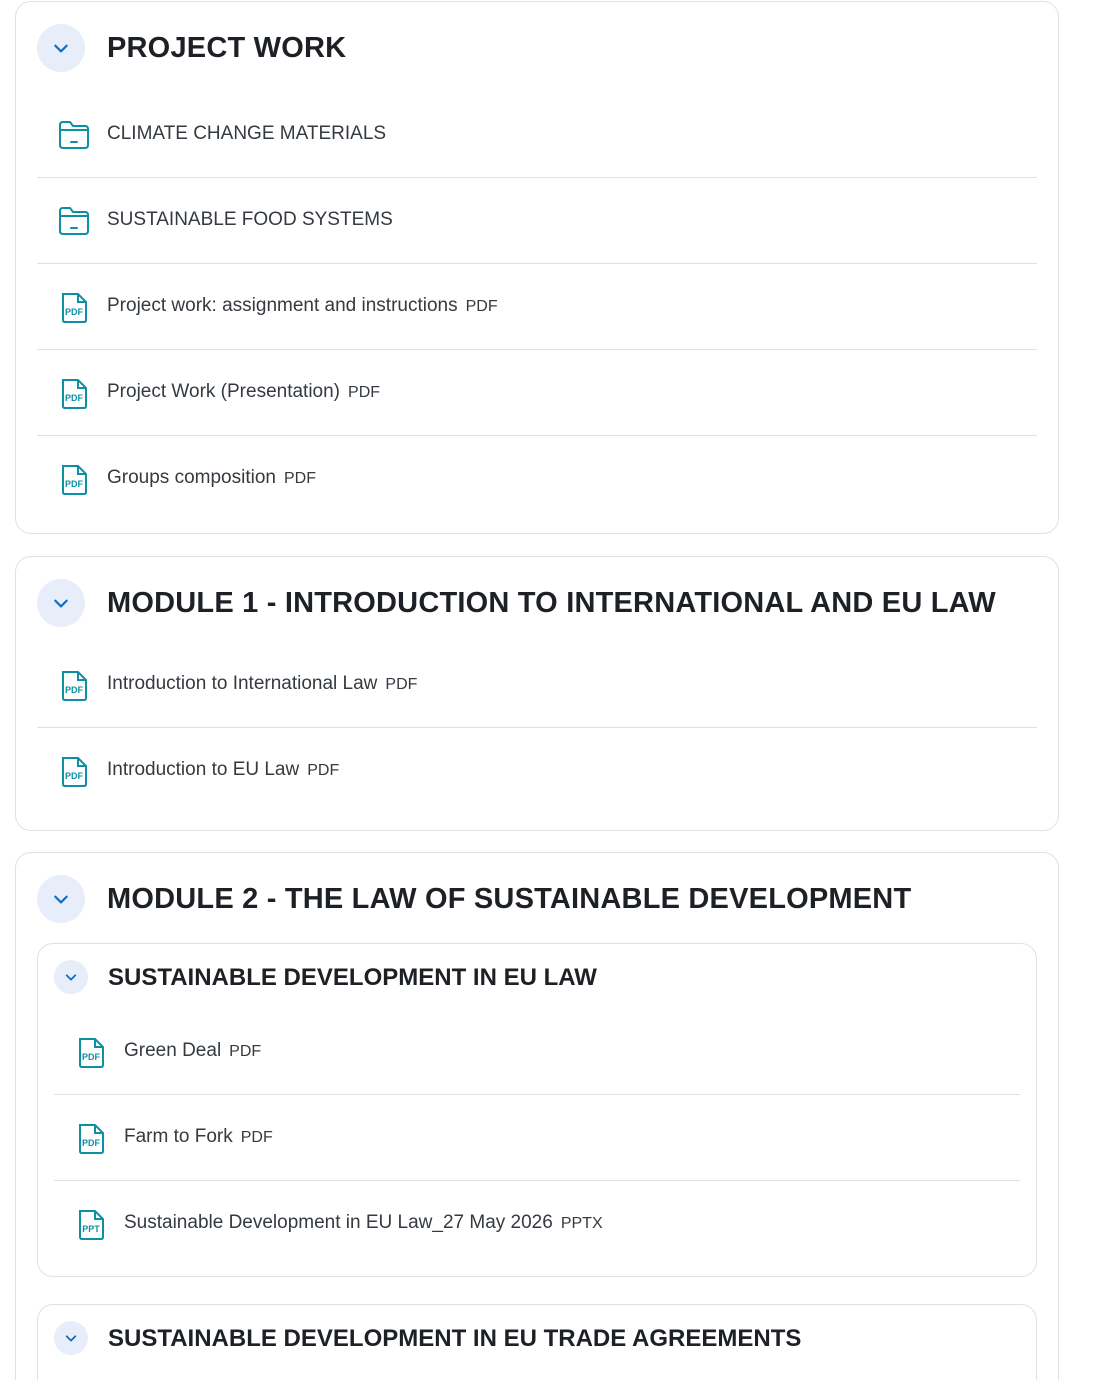 This screenshot has height=1380, width=1104. What do you see at coordinates (227, 48) in the screenshot?
I see `section-title: PROJECT WORK` at bounding box center [227, 48].